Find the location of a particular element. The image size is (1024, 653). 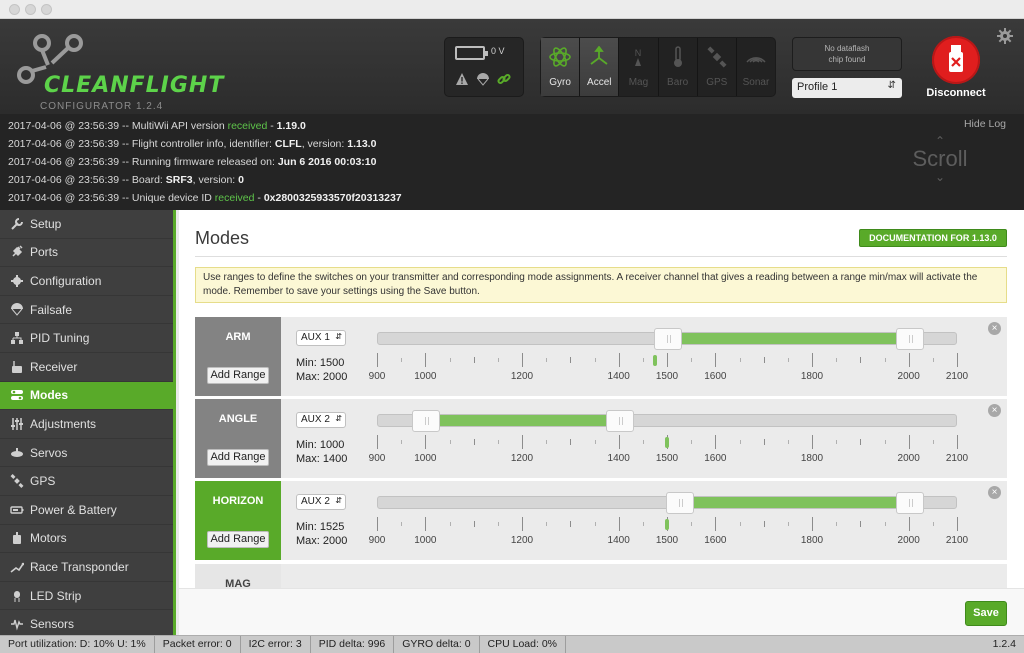

range-values: Min: 1525 Max: 2000 is located at coordinates (321, 534).